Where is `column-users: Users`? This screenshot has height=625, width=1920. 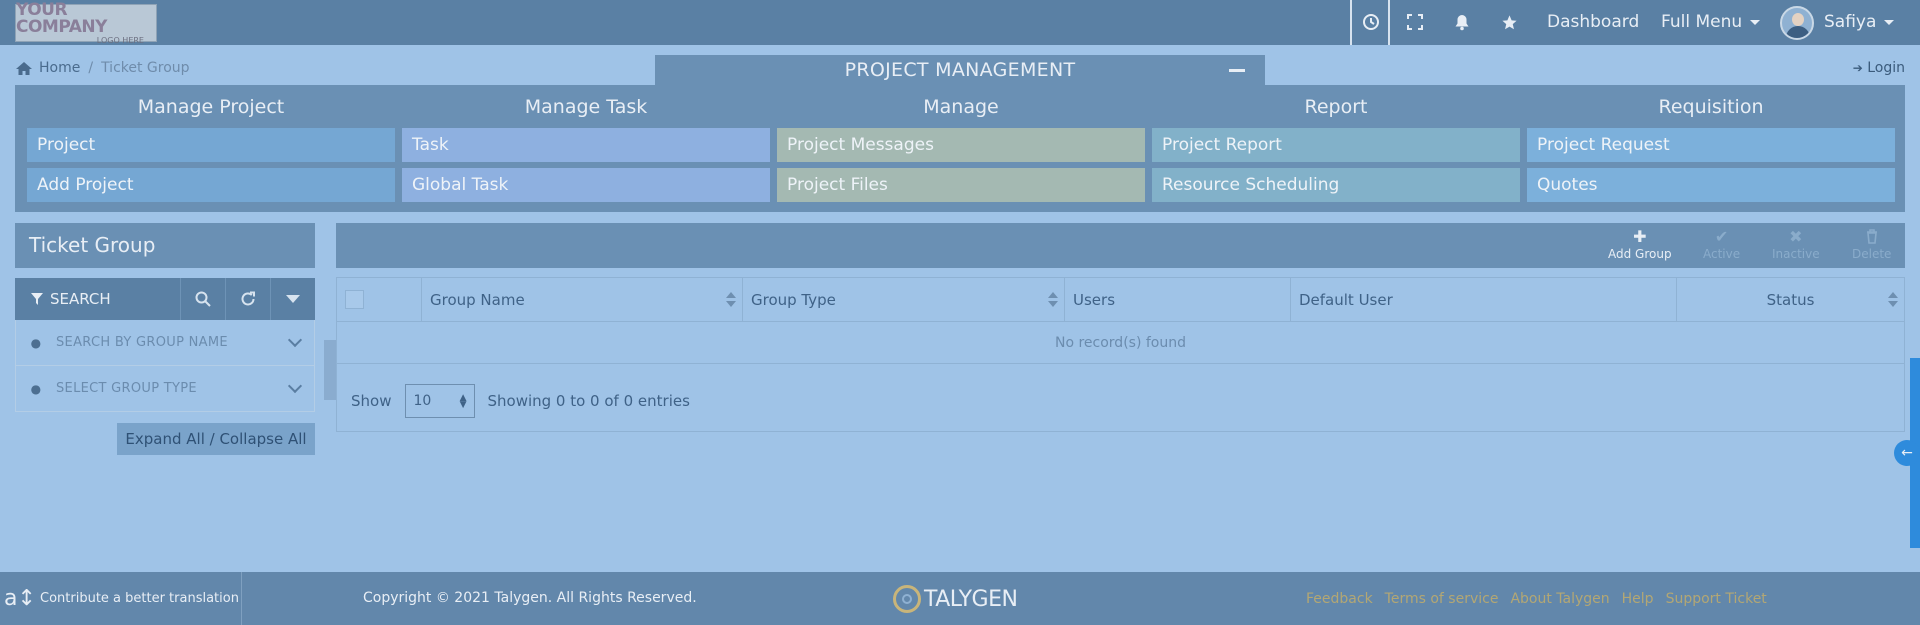 column-users: Users is located at coordinates (1178, 300).